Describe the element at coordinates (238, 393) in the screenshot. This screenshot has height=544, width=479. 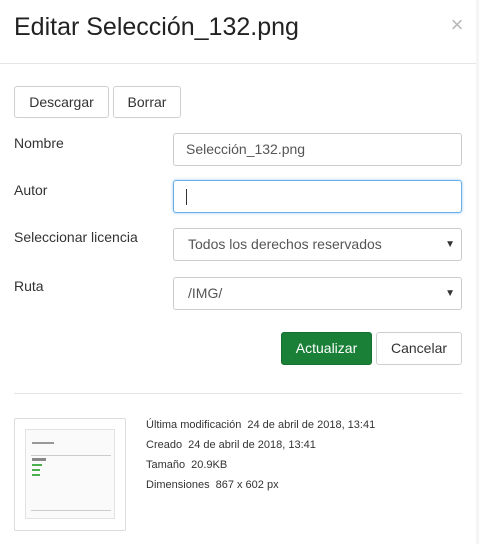
I see `section-divider` at that location.